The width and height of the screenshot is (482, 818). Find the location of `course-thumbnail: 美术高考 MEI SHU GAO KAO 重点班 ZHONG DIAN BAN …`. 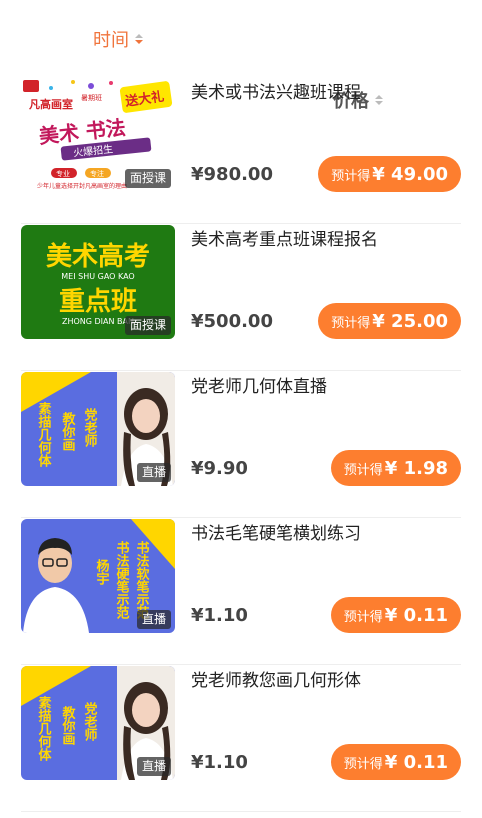

course-thumbnail: 美术高考 MEI SHU GAO KAO 重点班 ZHONG DIAN BAN … is located at coordinates (98, 282).